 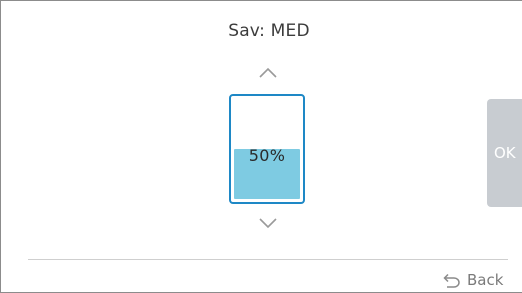 I want to click on back-arrow-icon, so click(x=451, y=280).